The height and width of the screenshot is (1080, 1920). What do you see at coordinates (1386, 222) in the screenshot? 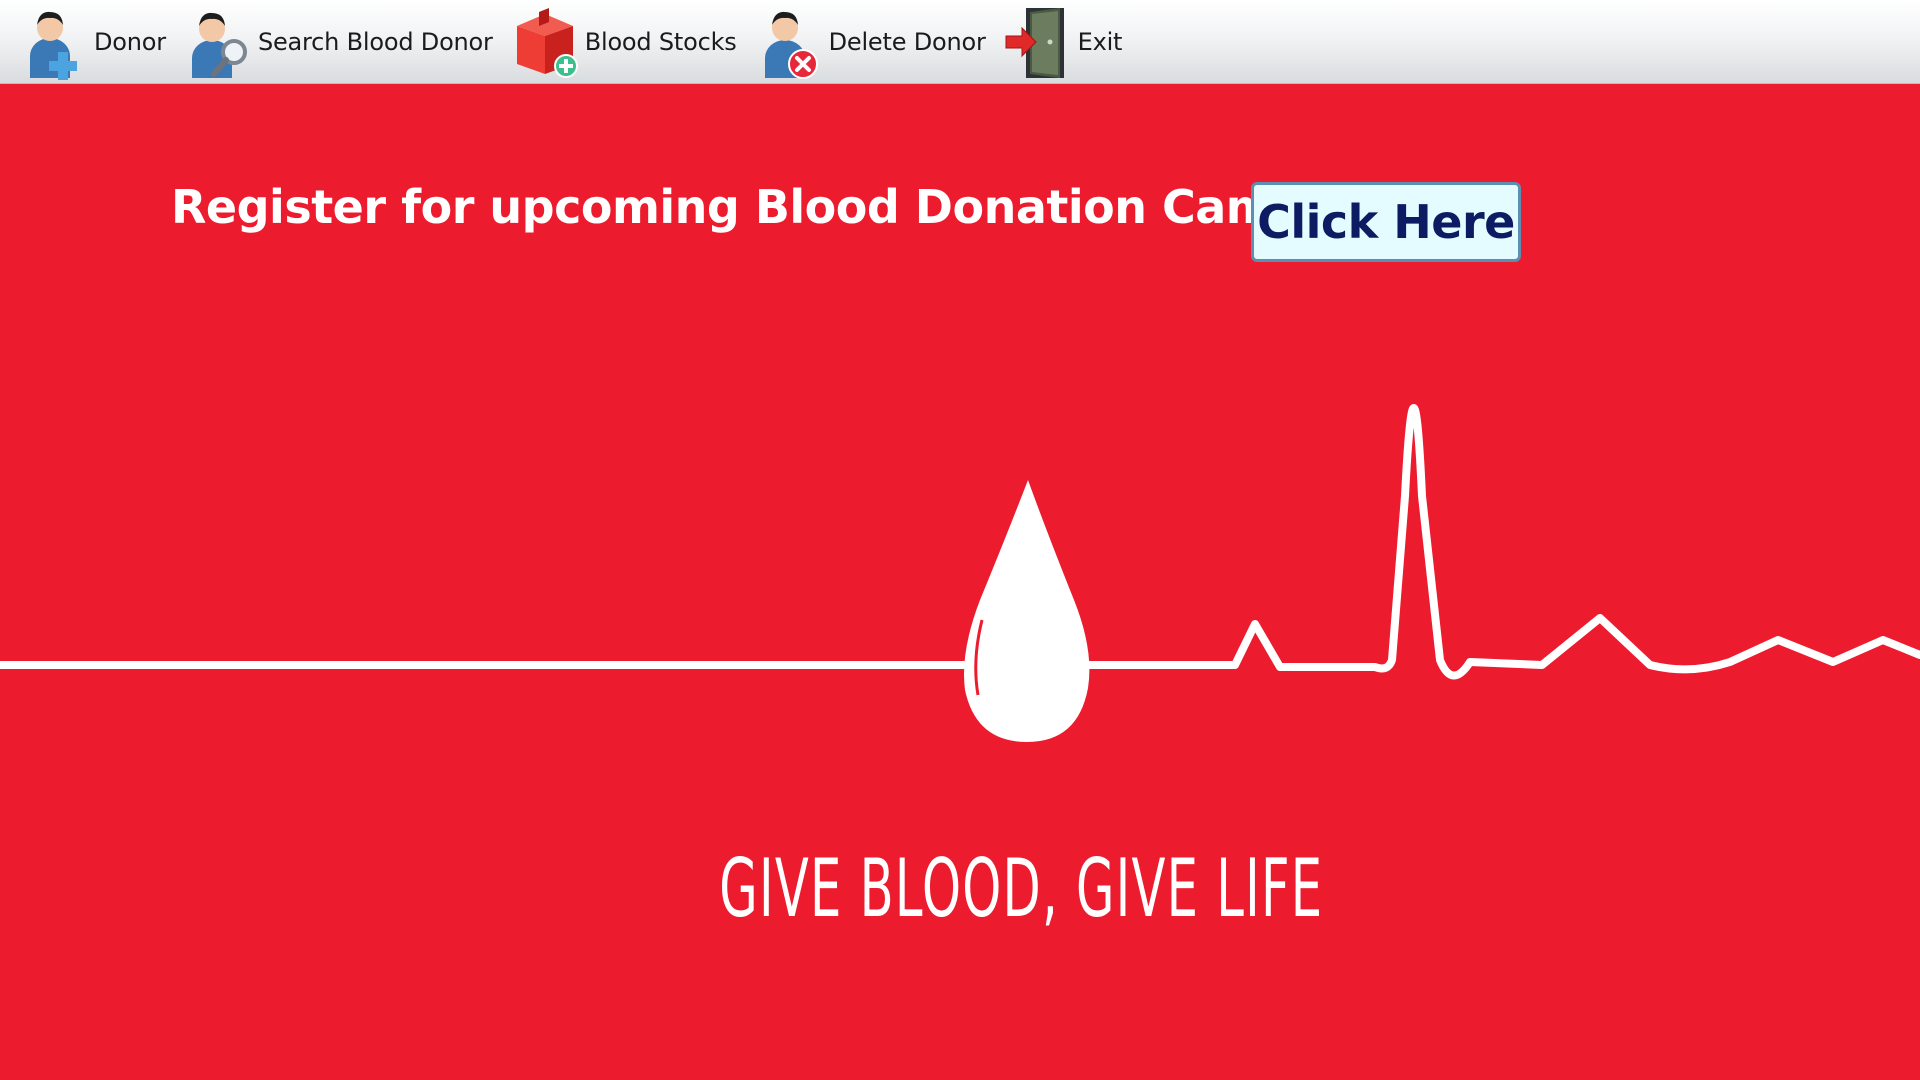
I see `click-here-button: Click Here` at bounding box center [1386, 222].